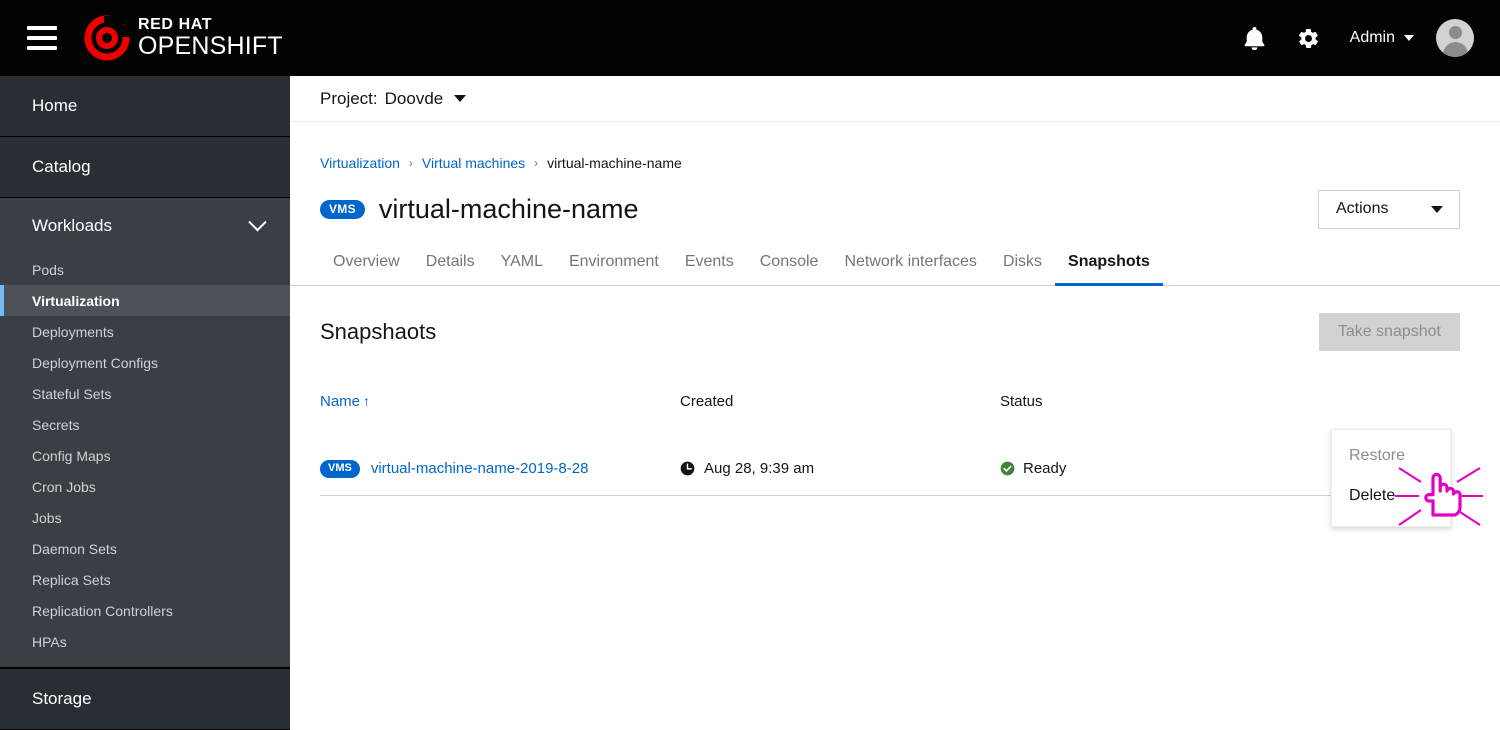 This screenshot has height=730, width=1500. I want to click on table-header-row: Name ↑ Created Status, so click(890, 401).